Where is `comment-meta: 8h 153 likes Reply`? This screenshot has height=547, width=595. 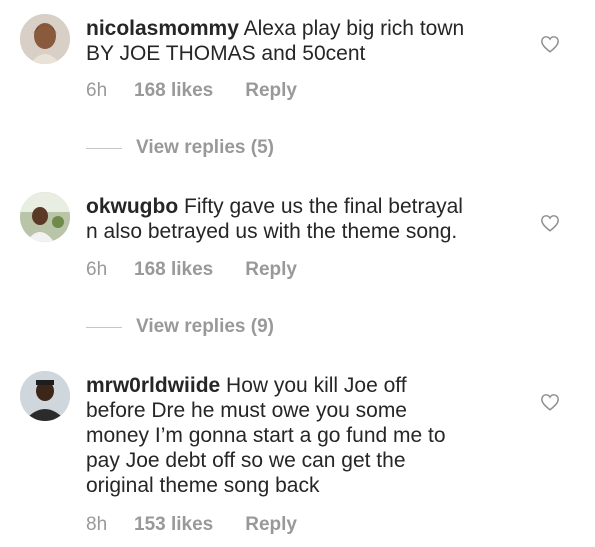
comment-meta: 8h 153 likes Reply is located at coordinates (191, 525).